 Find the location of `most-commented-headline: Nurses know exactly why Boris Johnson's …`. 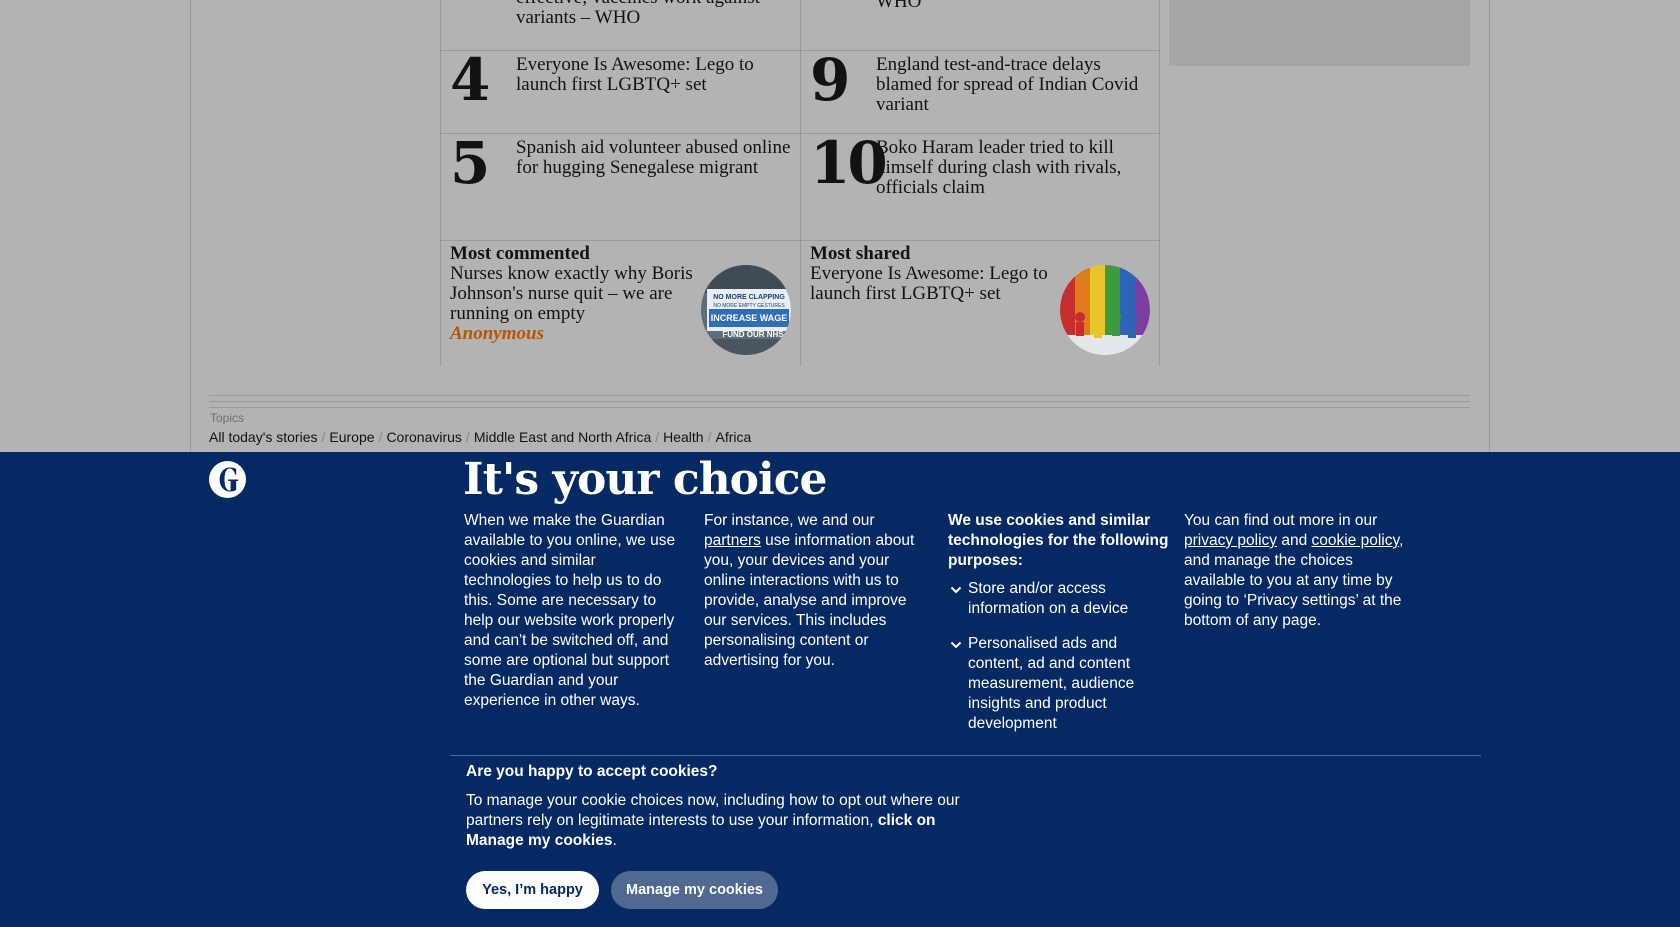

most-commented-headline: Nurses know exactly why Boris Johnson's … is located at coordinates (572, 294).